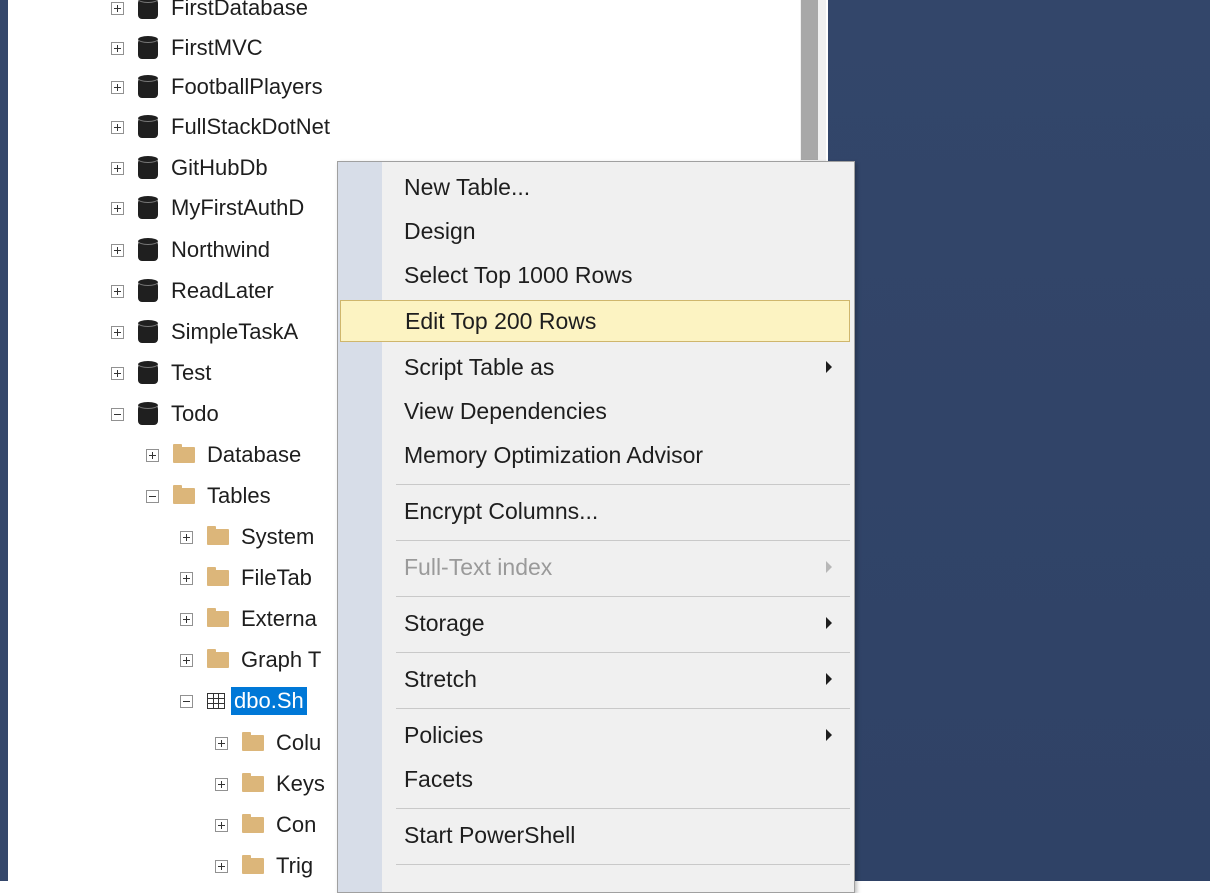 The width and height of the screenshot is (1210, 893). What do you see at coordinates (554, 454) in the screenshot?
I see `menu-item-label: Memory Optimization Advisor` at bounding box center [554, 454].